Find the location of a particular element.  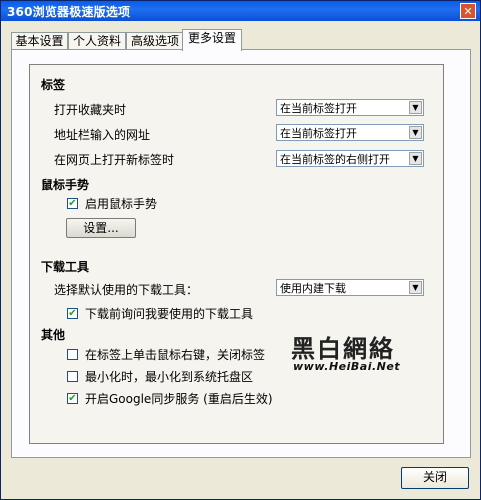

ask-downloader-checkbox: ✔ is located at coordinates (72, 313).